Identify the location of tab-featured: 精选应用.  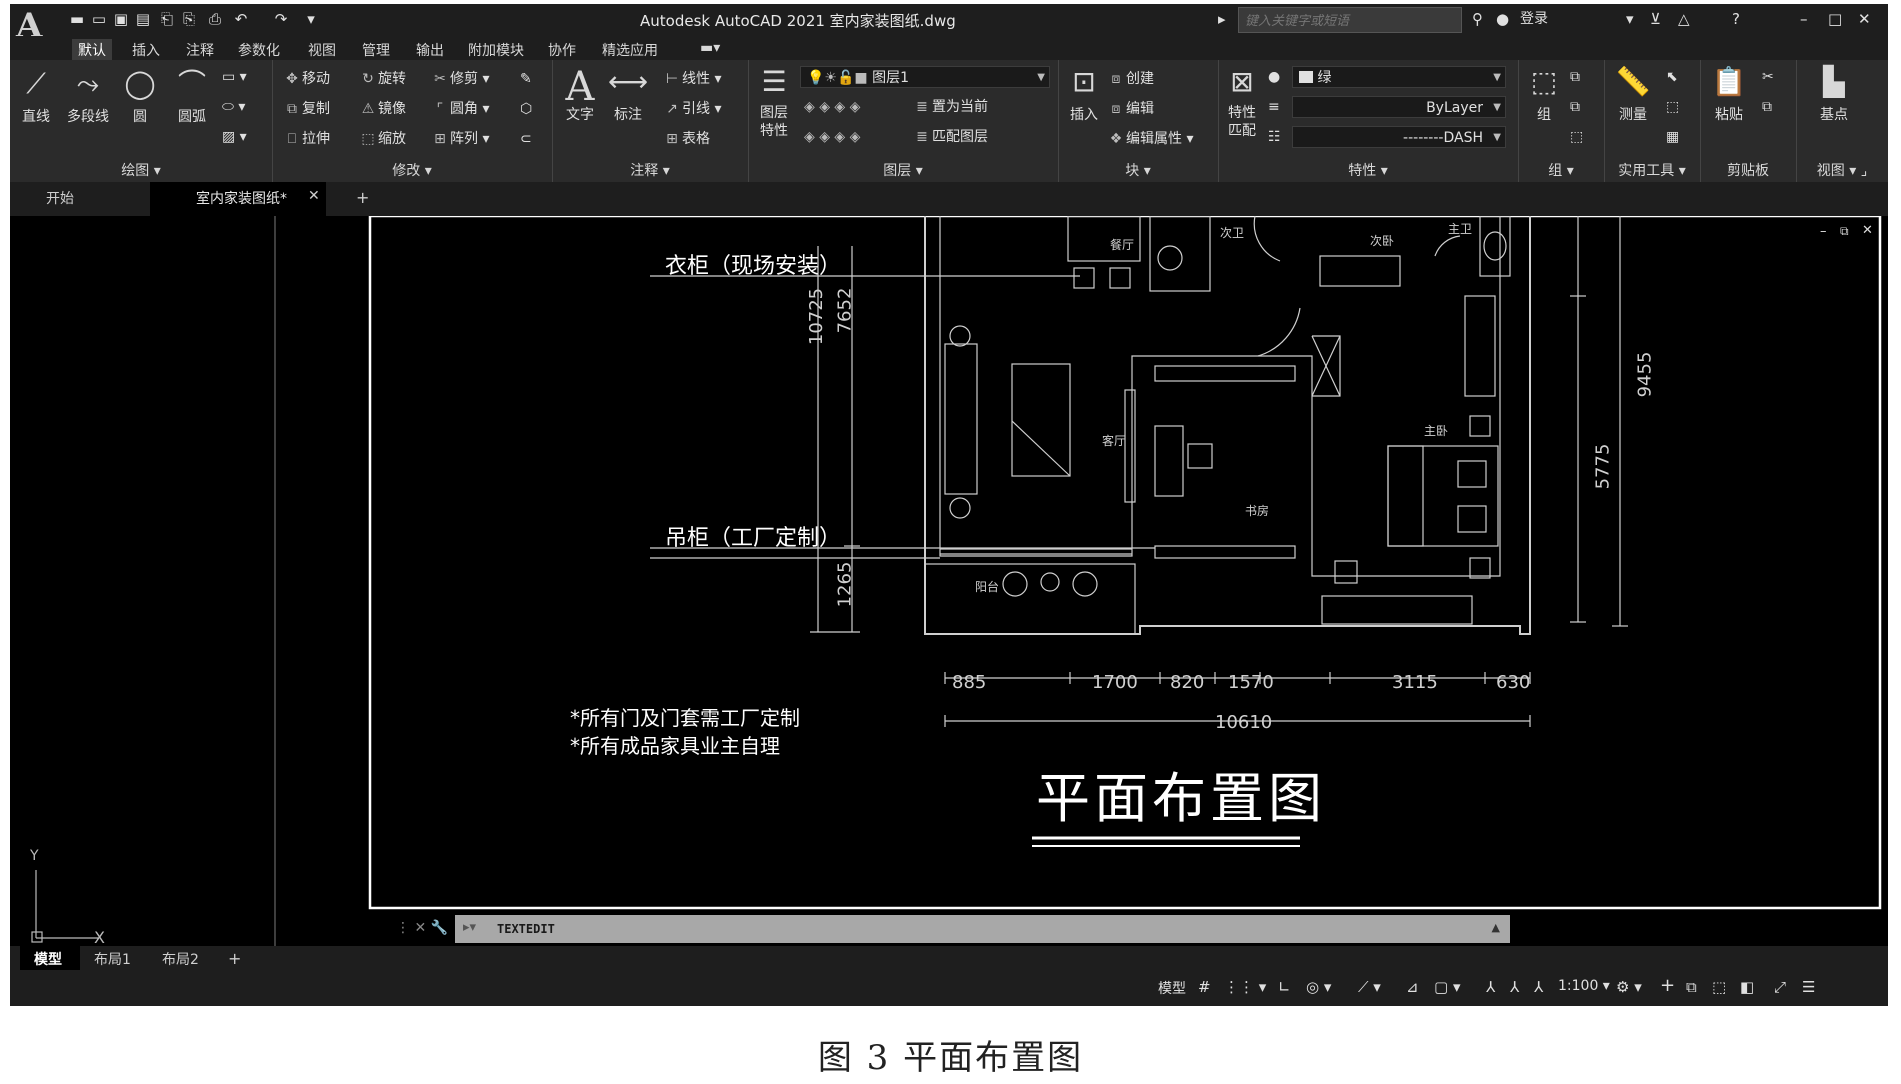
(630, 50).